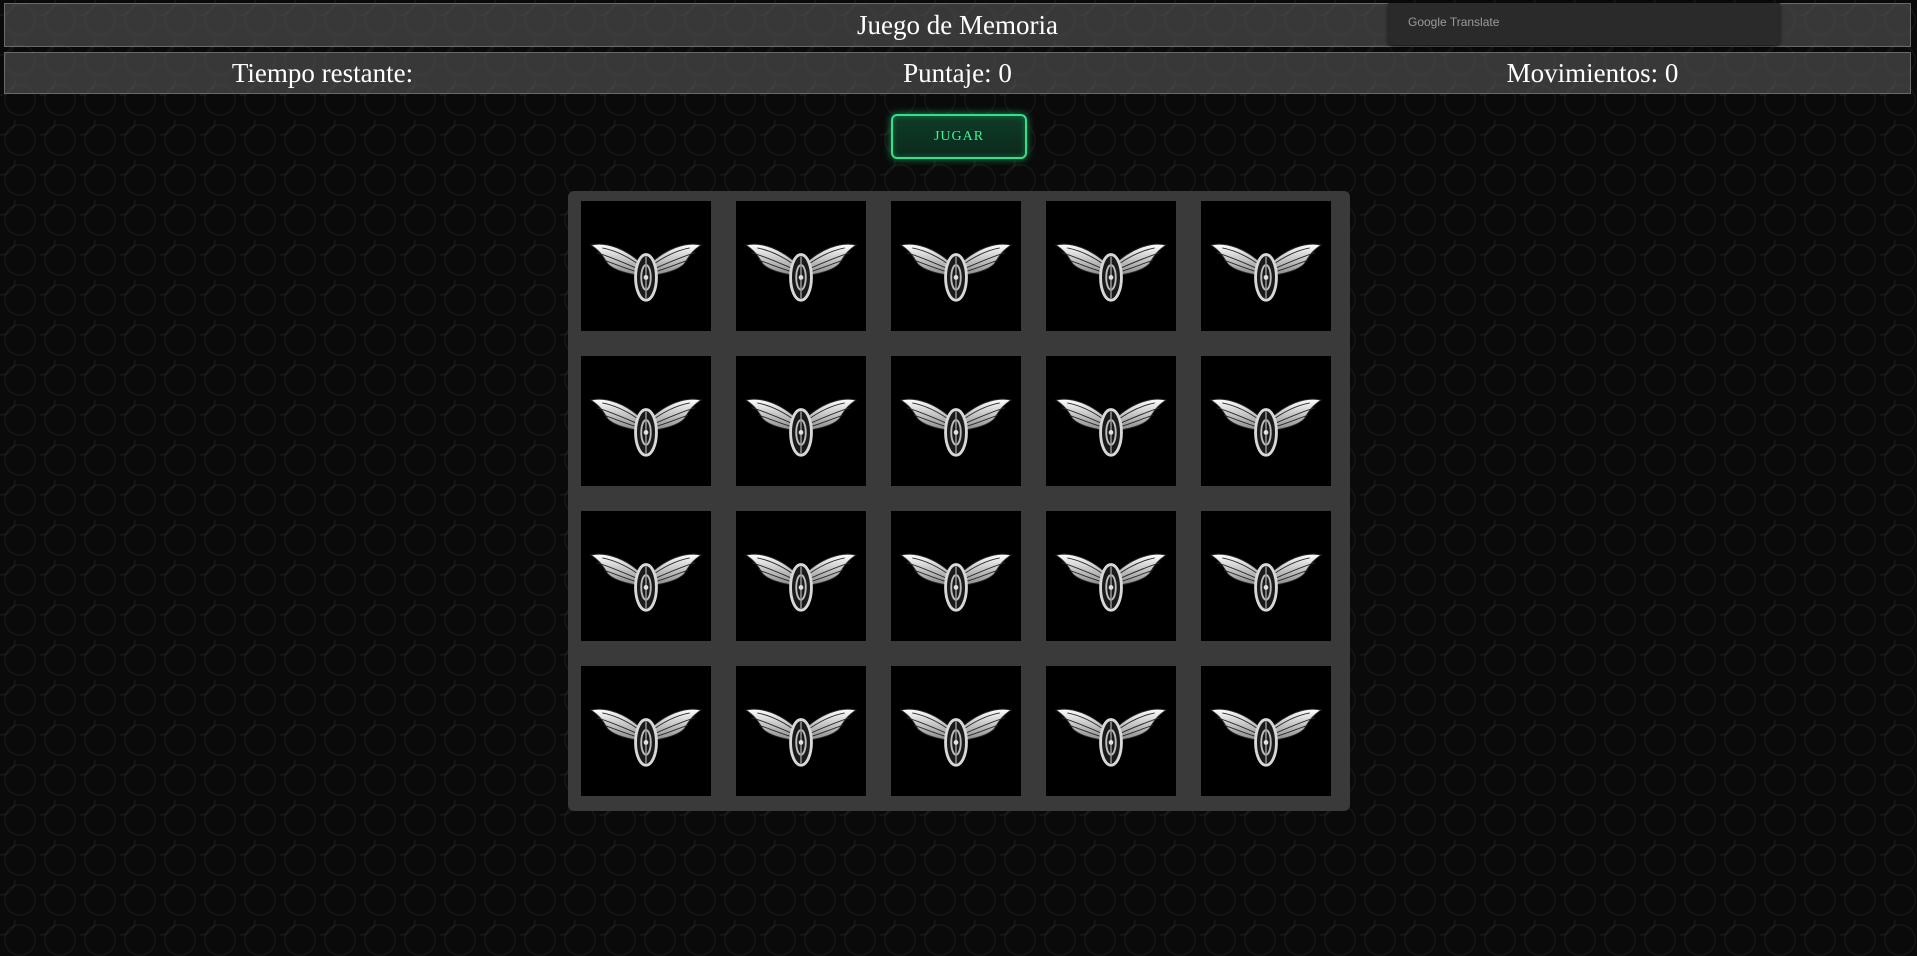 The width and height of the screenshot is (1917, 956). I want to click on google-translate-widget: Google Translate, so click(1584, 24).